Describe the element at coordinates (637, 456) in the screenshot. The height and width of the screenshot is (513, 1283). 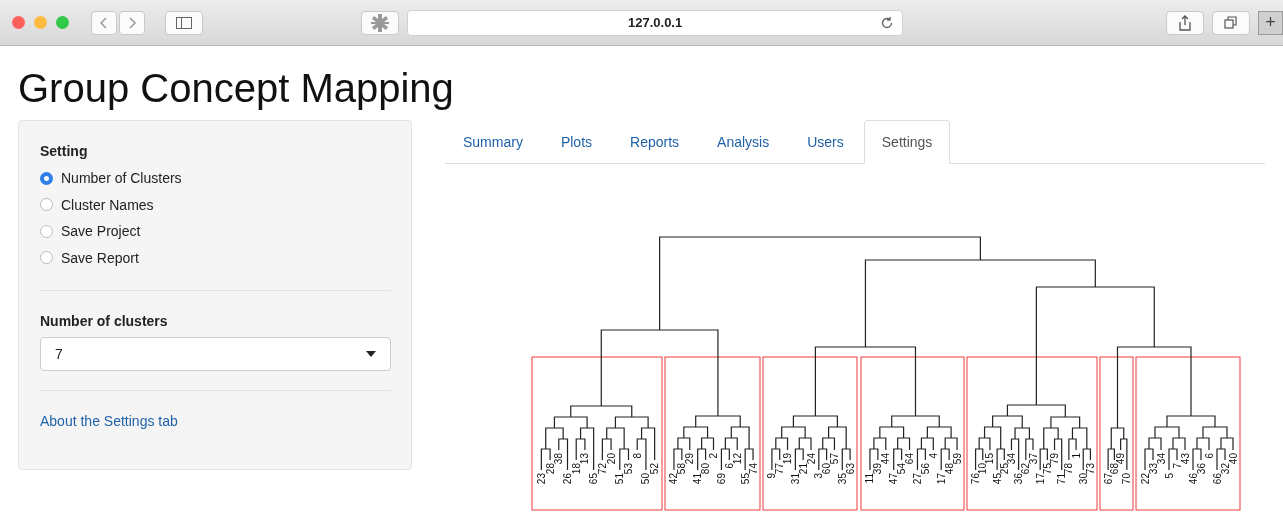
I see `leaf-label: 8` at that location.